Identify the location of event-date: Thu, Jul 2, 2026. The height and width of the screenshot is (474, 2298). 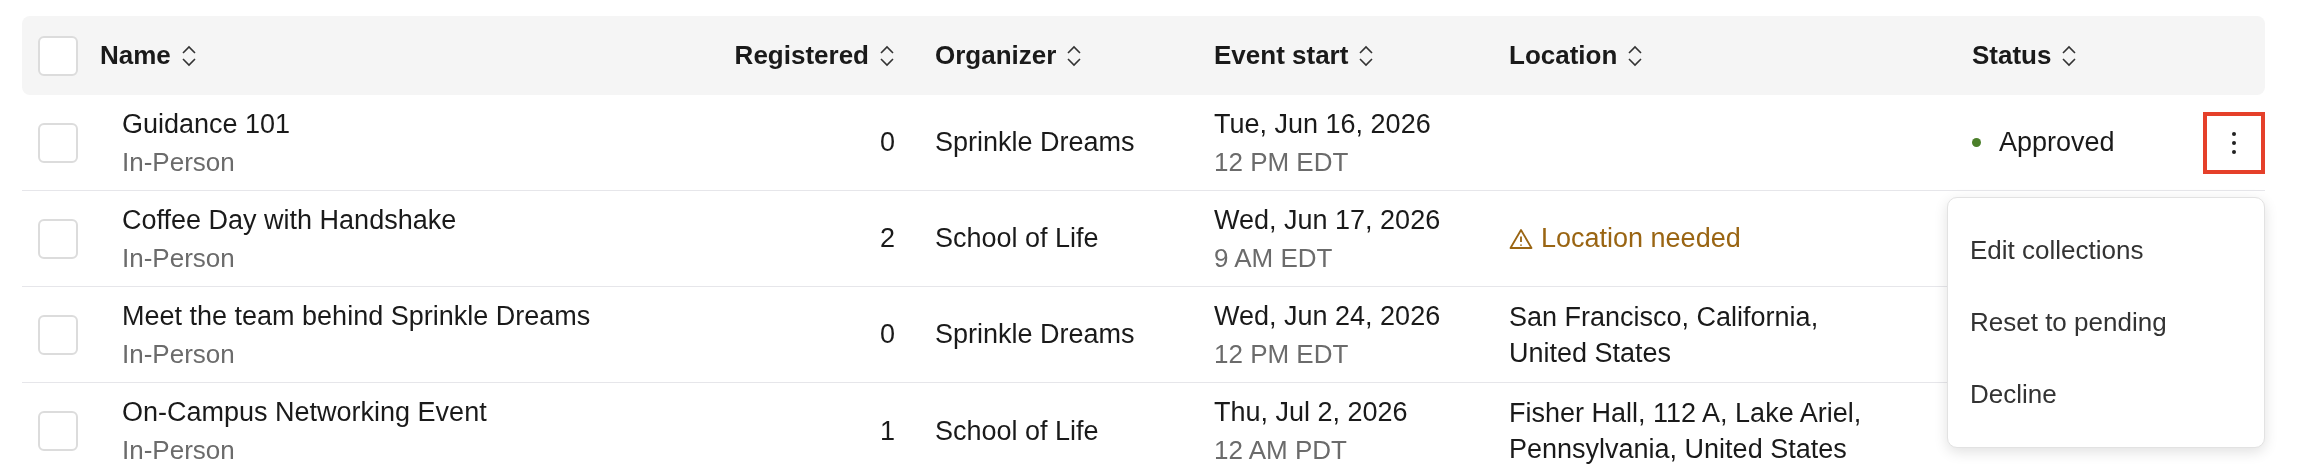
(1311, 412).